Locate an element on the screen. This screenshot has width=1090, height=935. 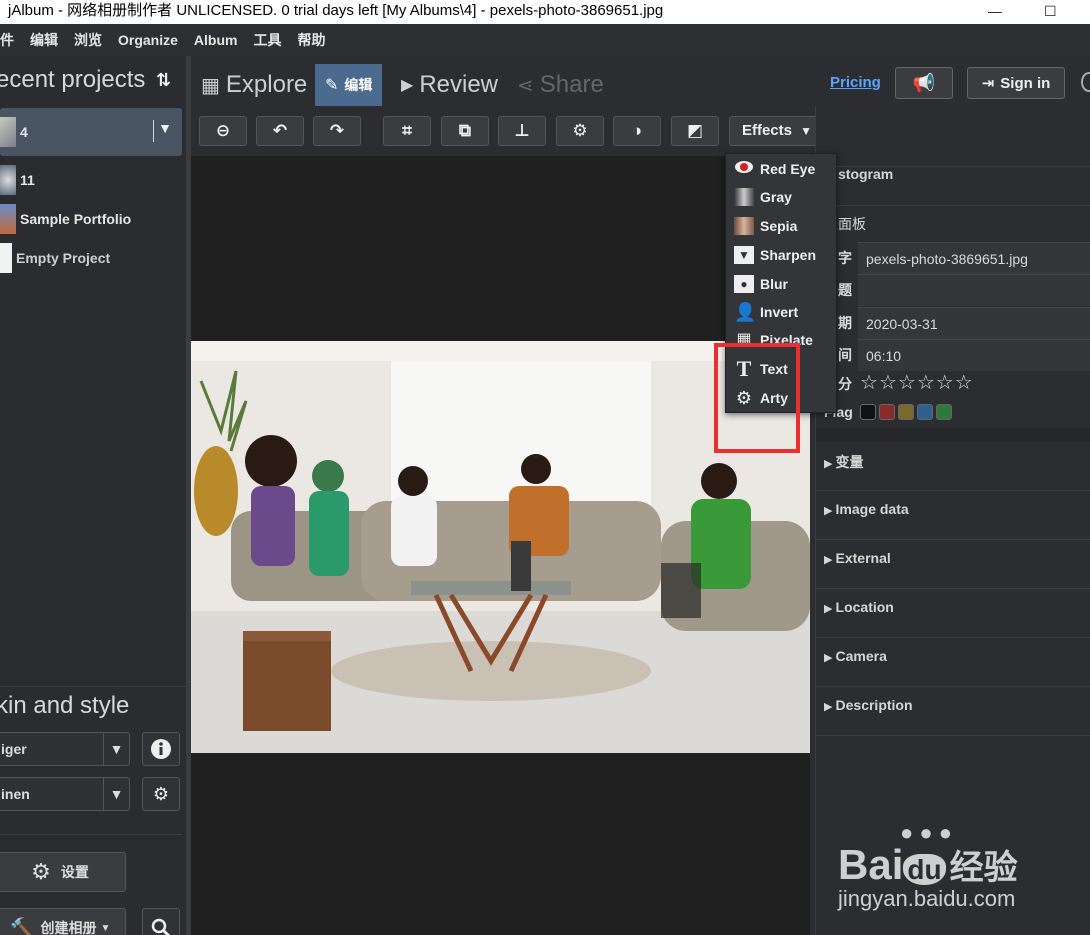
date-field: 2020-03-31 is located at coordinates (974, 323).